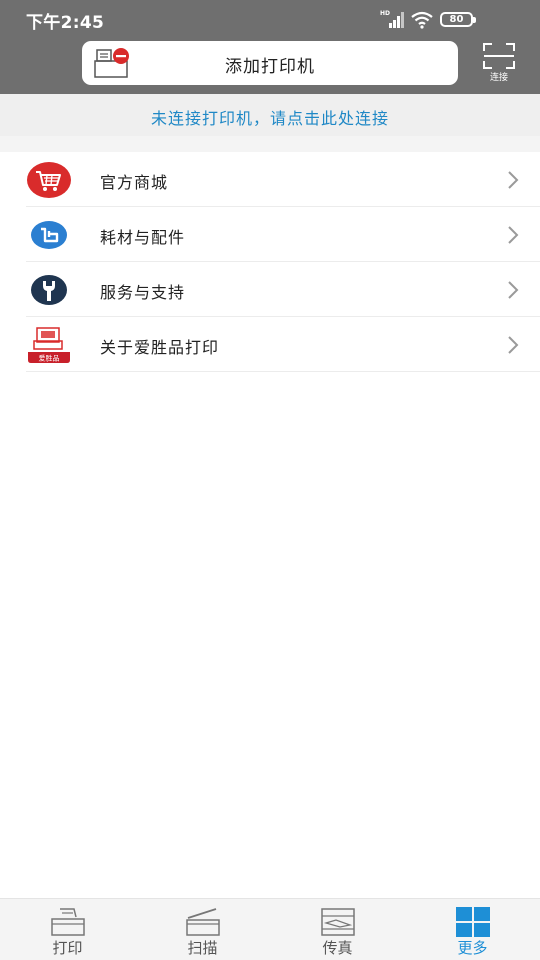 The width and height of the screenshot is (540, 960). I want to click on shopping-cart-icon, so click(49, 180).